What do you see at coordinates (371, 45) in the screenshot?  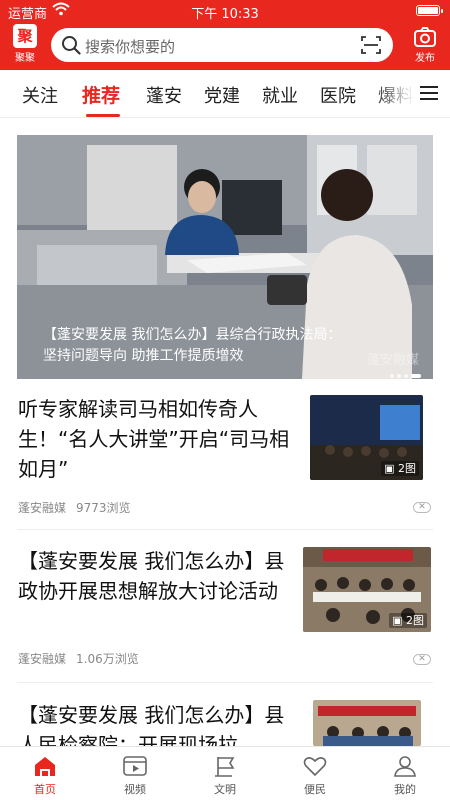 I see `scan-icon` at bounding box center [371, 45].